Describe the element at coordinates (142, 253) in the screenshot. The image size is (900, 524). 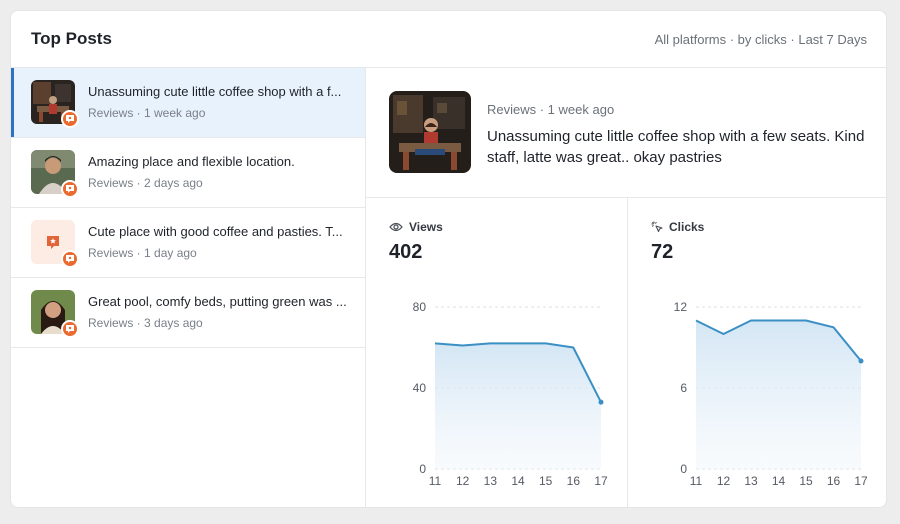
I see `post-meta: Reviews · 1 day ago` at that location.